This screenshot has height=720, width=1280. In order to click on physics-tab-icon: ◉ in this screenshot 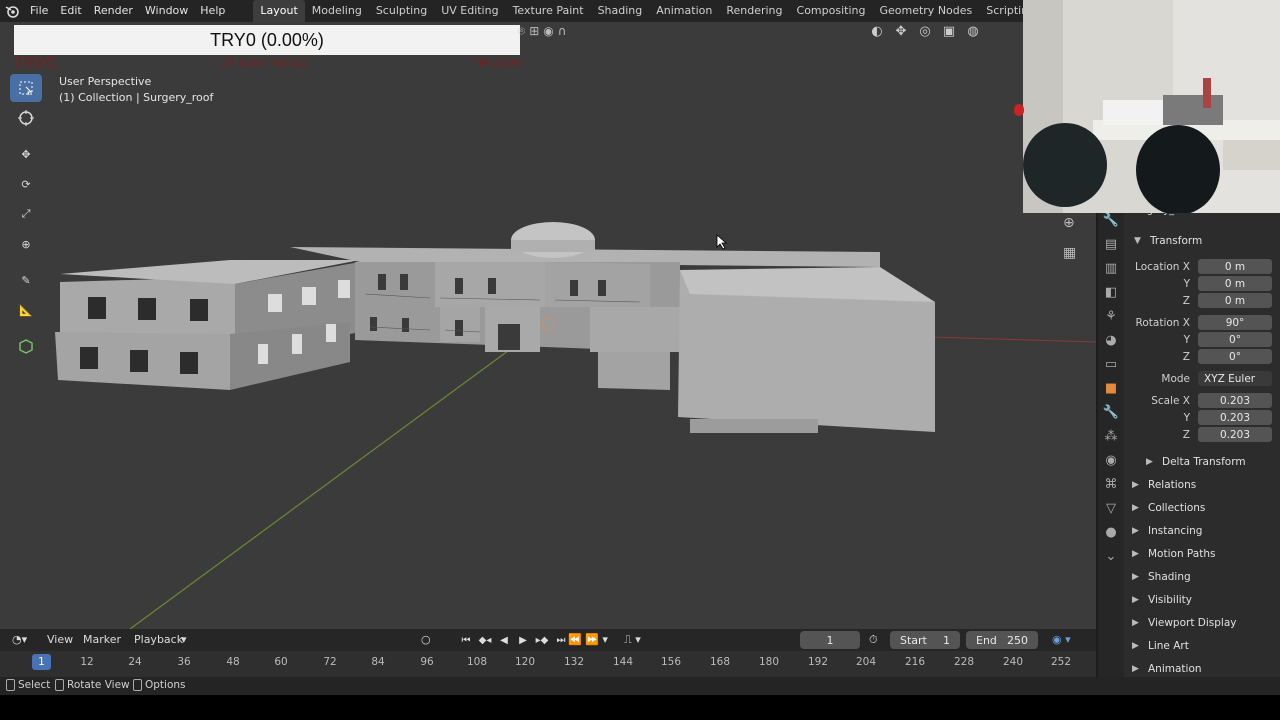, I will do `click(1110, 461)`.